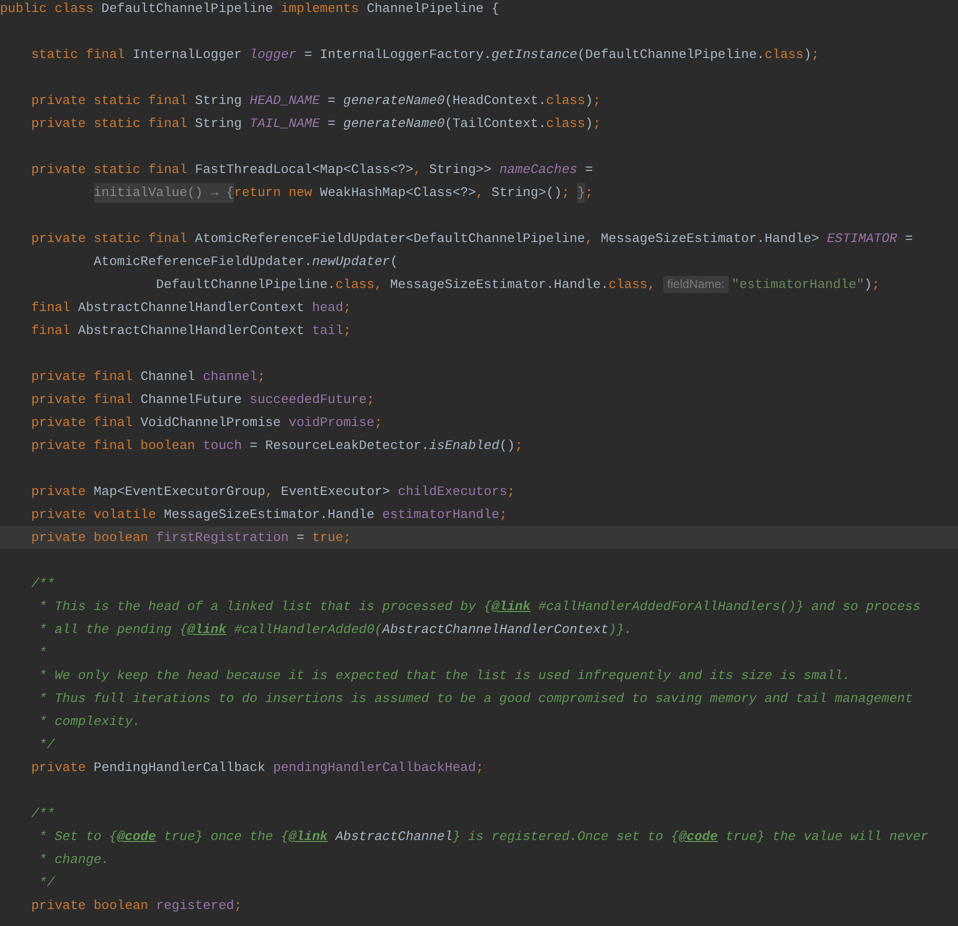 This screenshot has height=926, width=958. What do you see at coordinates (316, 100) in the screenshot?
I see `code-text: private static final String HEAD_NAME = generateName0(HeadContext.class);` at bounding box center [316, 100].